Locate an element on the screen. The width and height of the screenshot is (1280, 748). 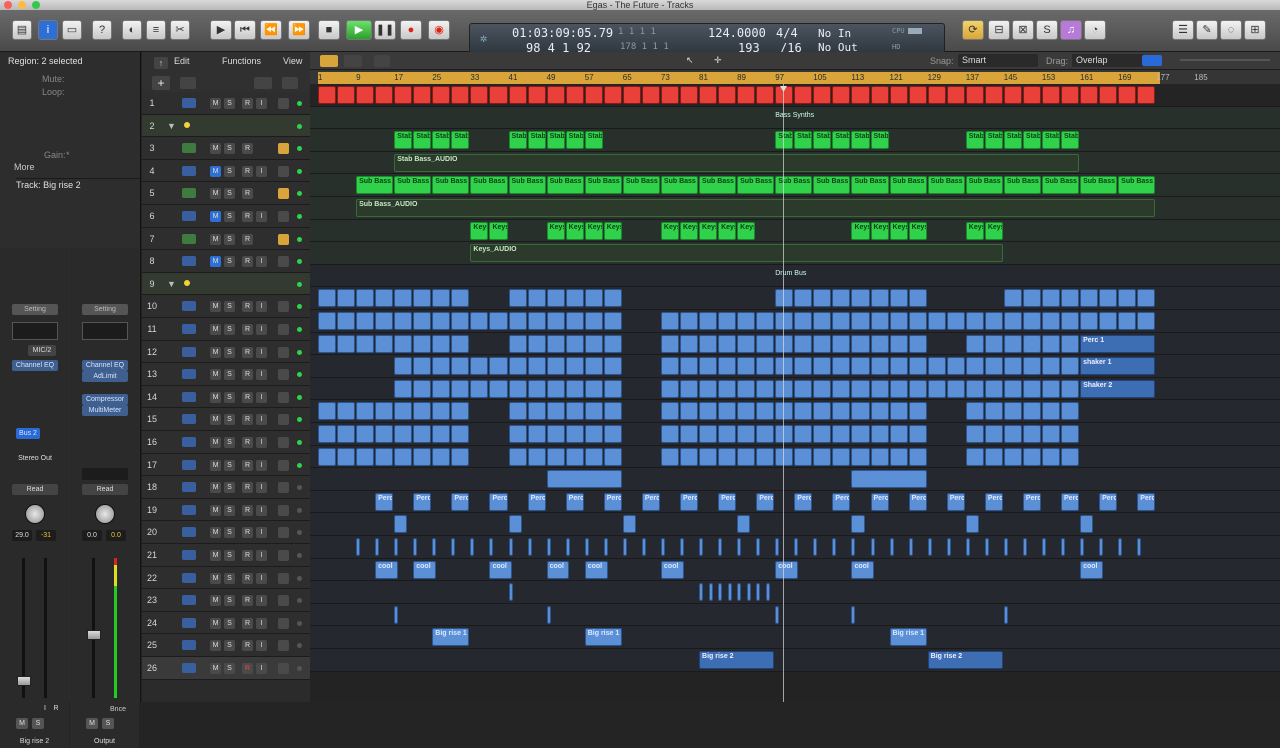
region: cool is located at coordinates (1091, 569).